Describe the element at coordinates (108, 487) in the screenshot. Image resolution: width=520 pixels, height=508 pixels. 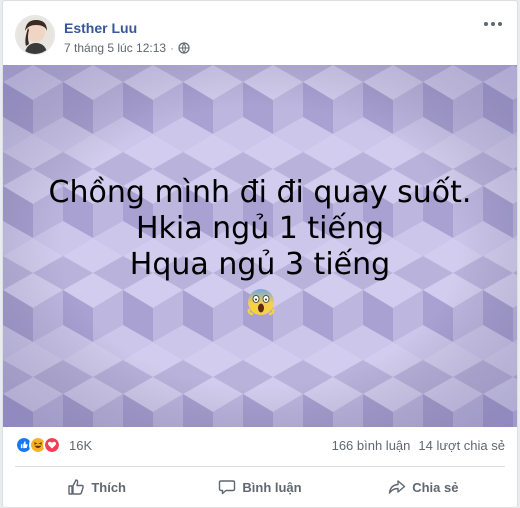
I see `like-label: Thích` at that location.